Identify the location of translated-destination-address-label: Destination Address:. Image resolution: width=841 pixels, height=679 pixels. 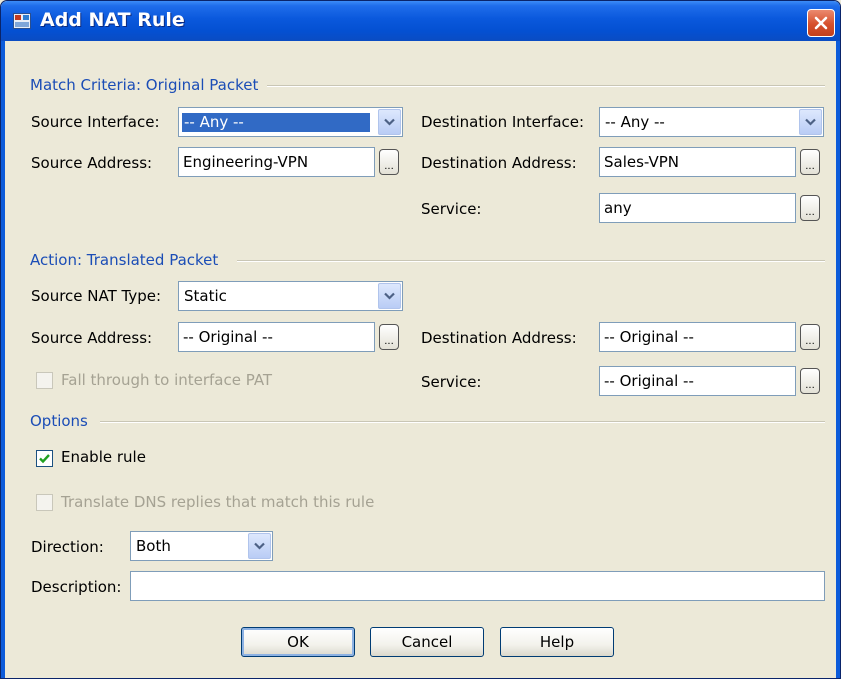
(499, 338).